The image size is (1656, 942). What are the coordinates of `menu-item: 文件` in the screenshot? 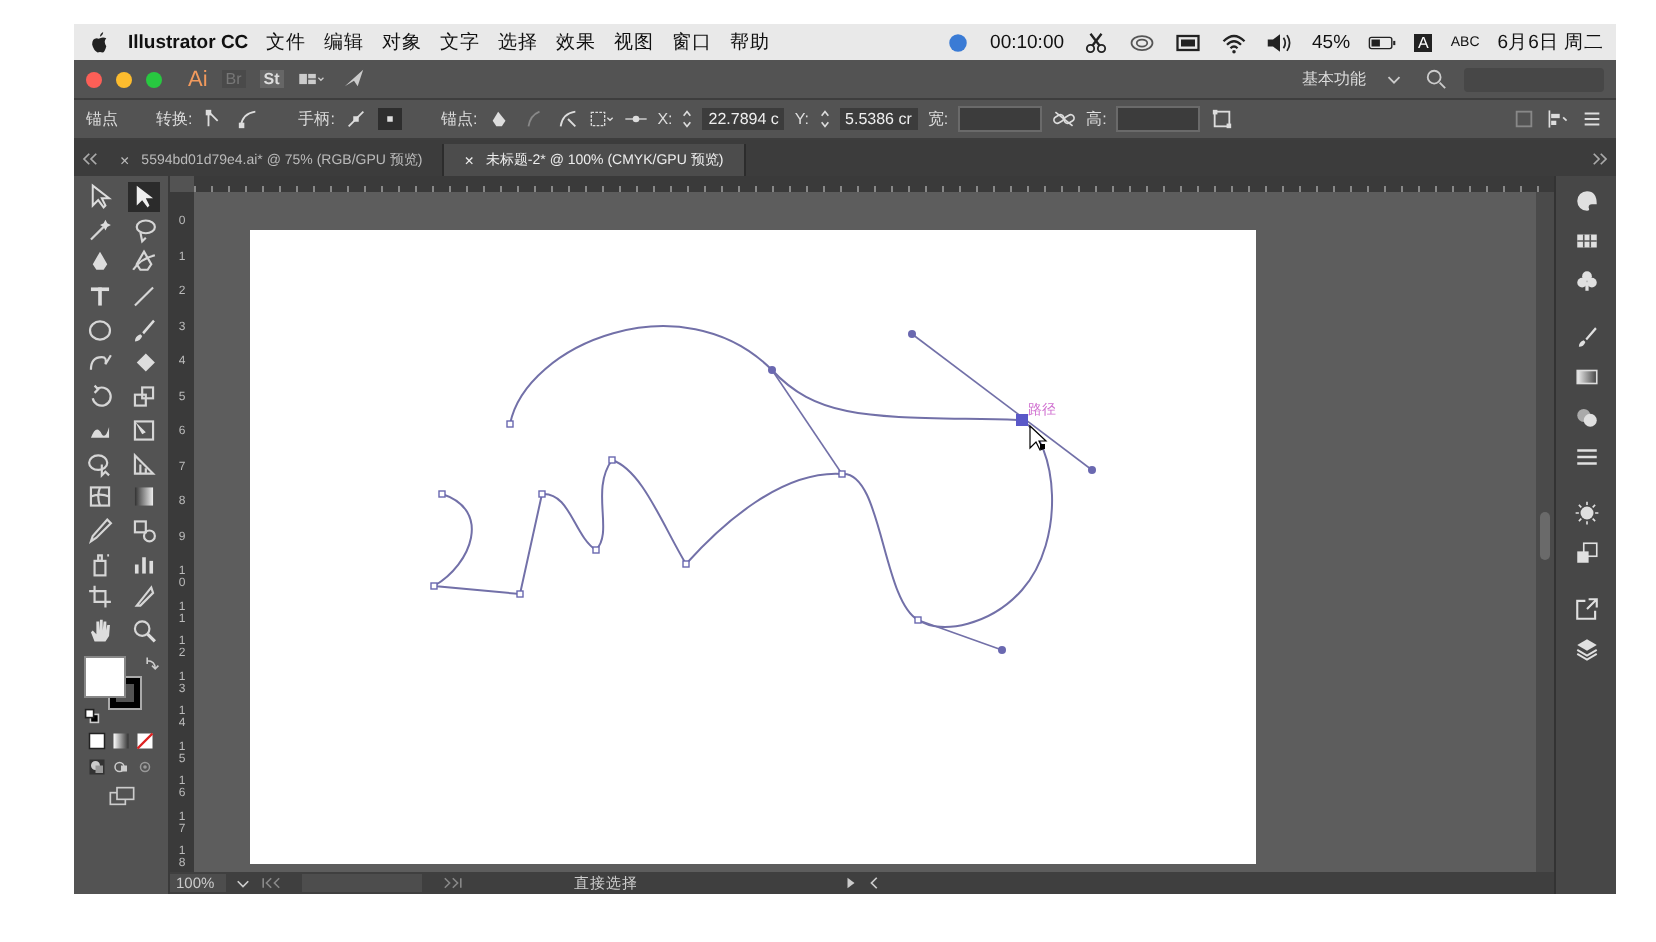 It's located at (286, 42).